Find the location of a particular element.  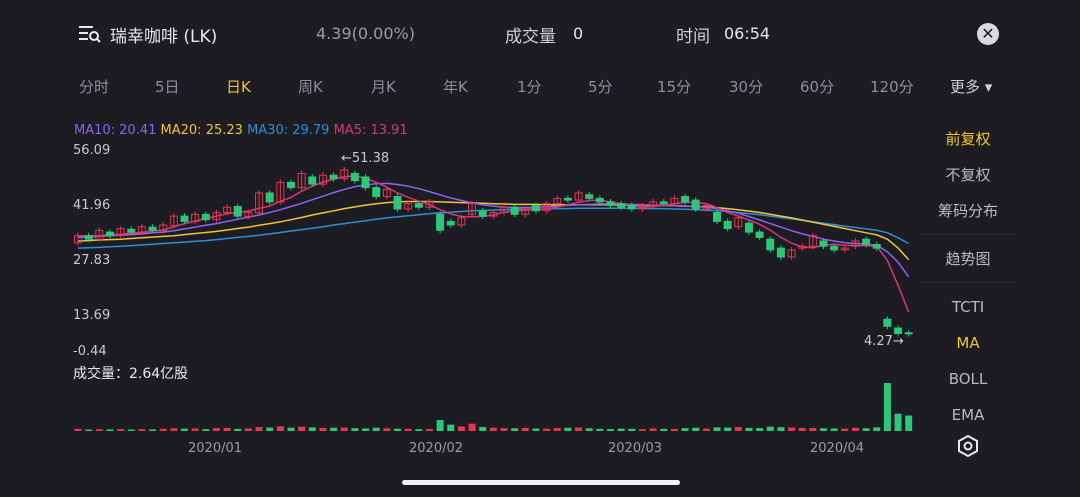

side-tcti: TCTI is located at coordinates (968, 307).